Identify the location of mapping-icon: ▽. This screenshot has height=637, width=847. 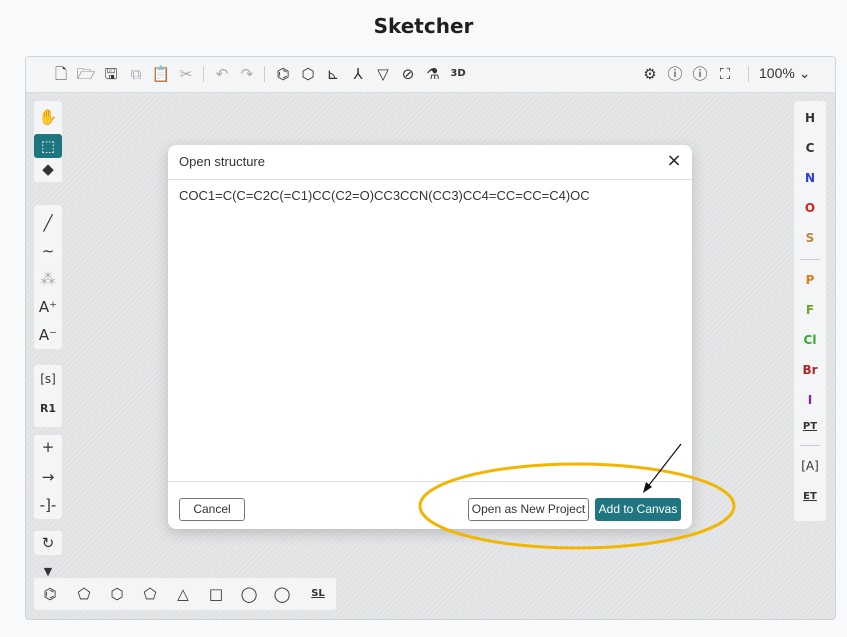
(383, 74).